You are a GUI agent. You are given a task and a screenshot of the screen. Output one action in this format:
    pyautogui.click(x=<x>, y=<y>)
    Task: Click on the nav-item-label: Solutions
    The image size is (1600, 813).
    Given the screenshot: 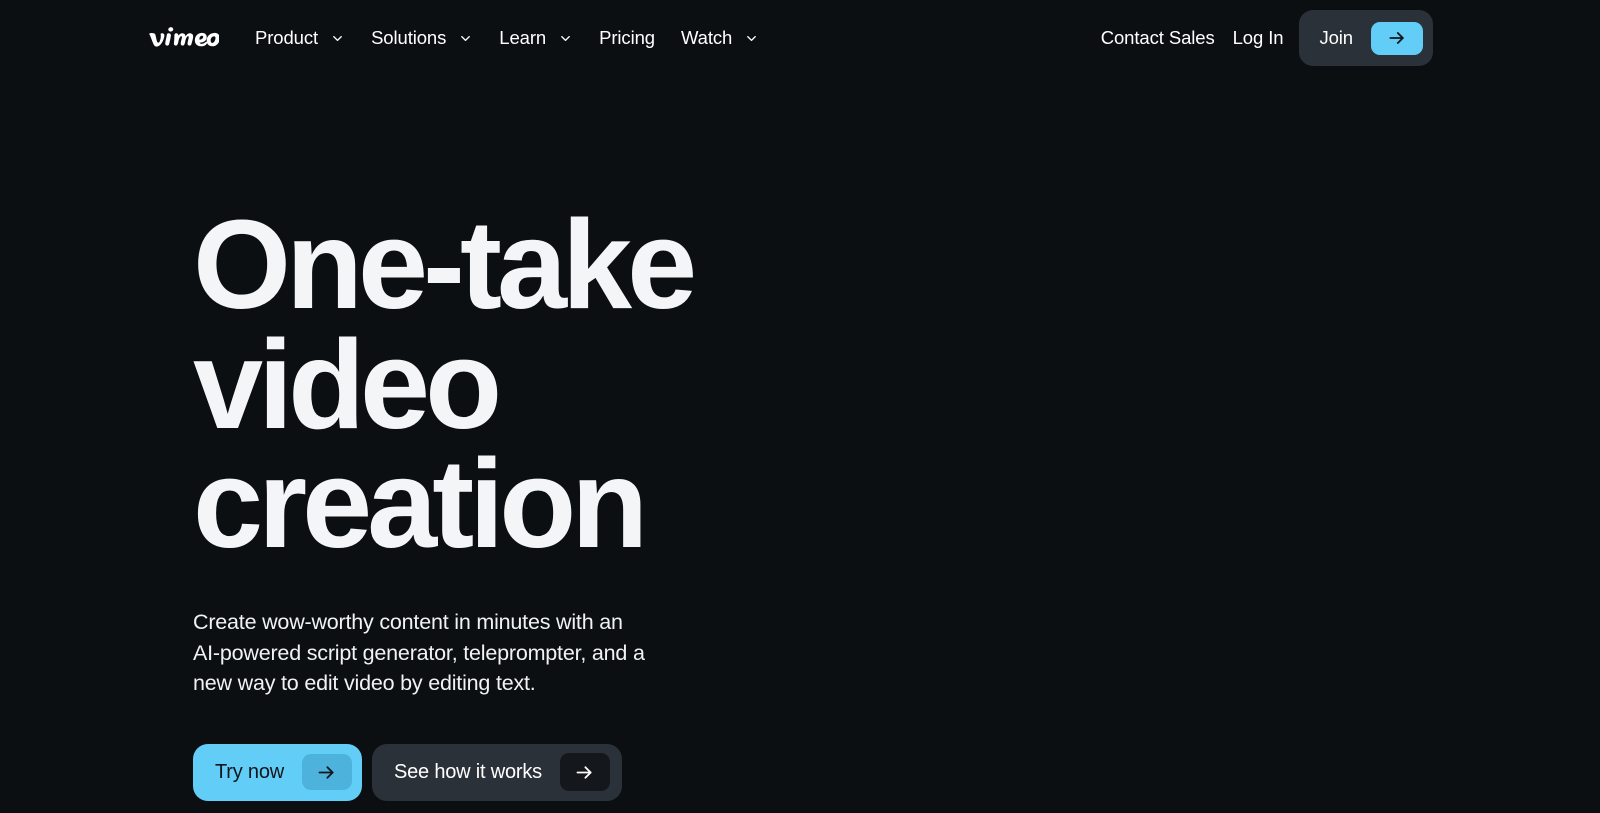 What is the action you would take?
    pyautogui.click(x=409, y=37)
    